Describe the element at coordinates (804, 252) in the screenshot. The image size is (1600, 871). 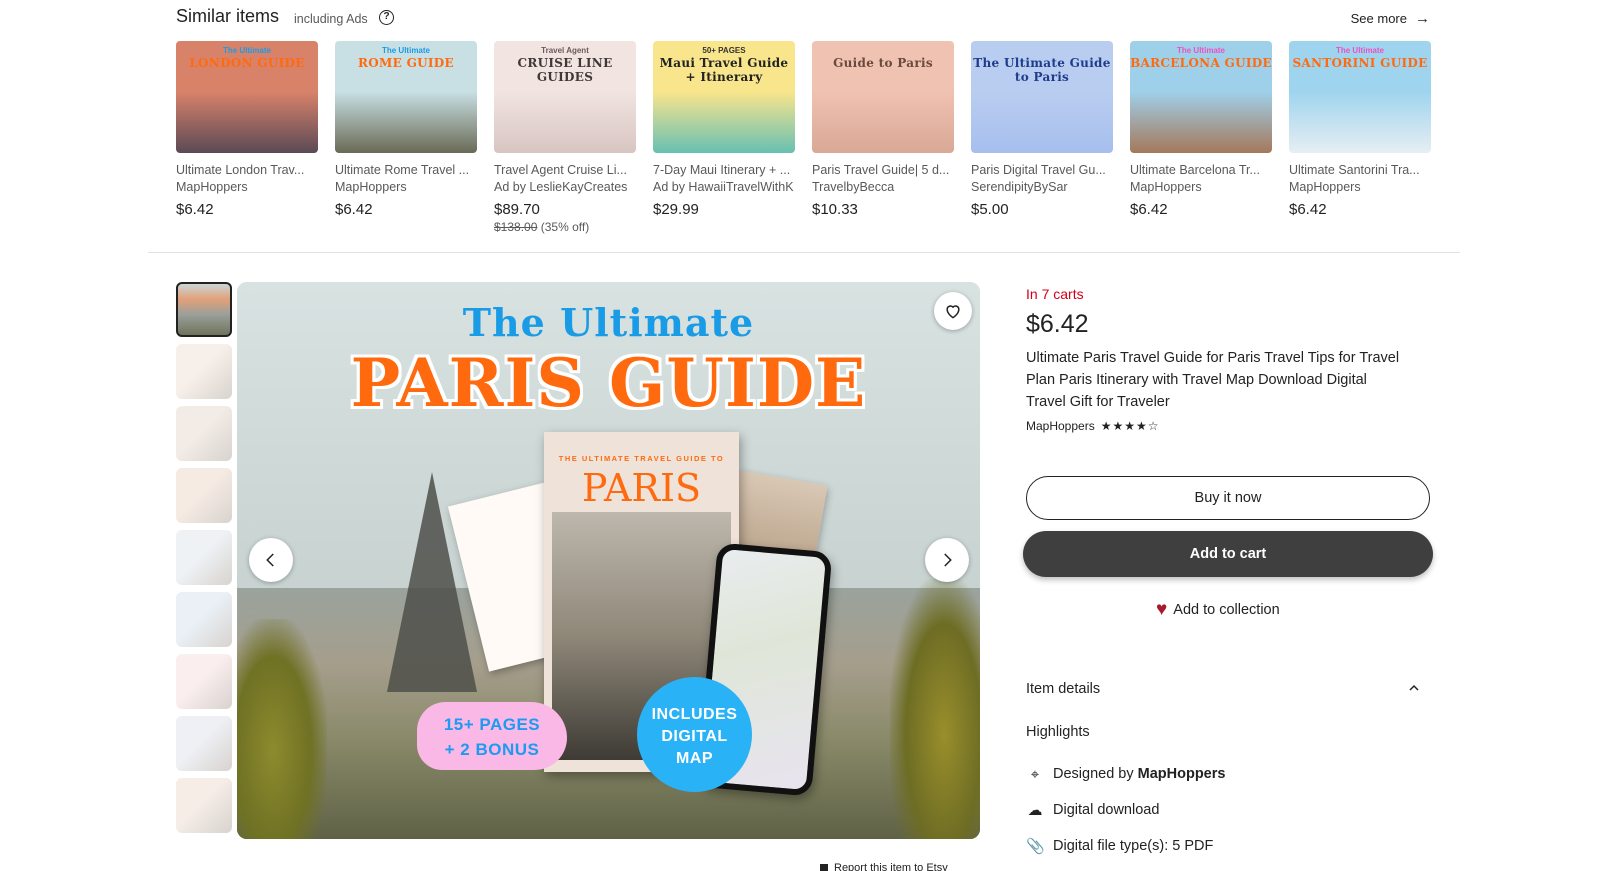
I see `section-divider` at that location.